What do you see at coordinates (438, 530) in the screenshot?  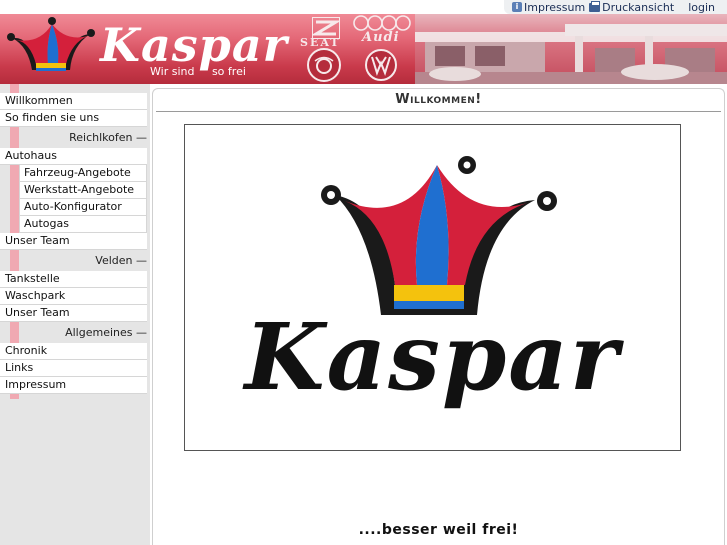 I see `tagline: ....besser weil frei!` at bounding box center [438, 530].